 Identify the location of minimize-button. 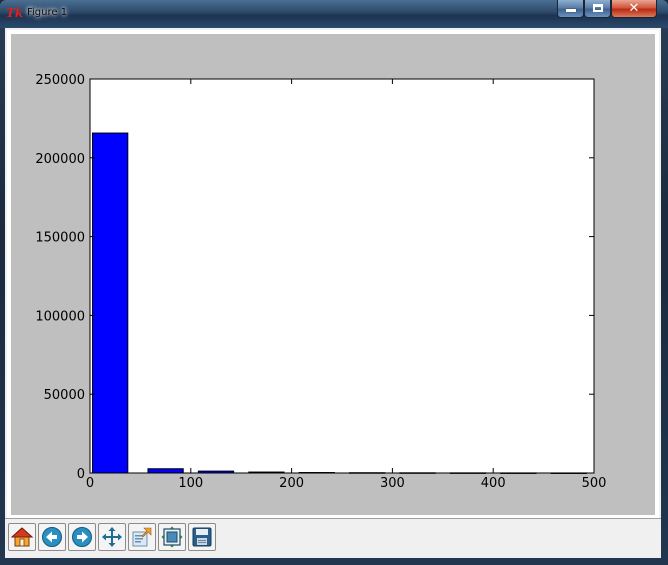
(570, 9).